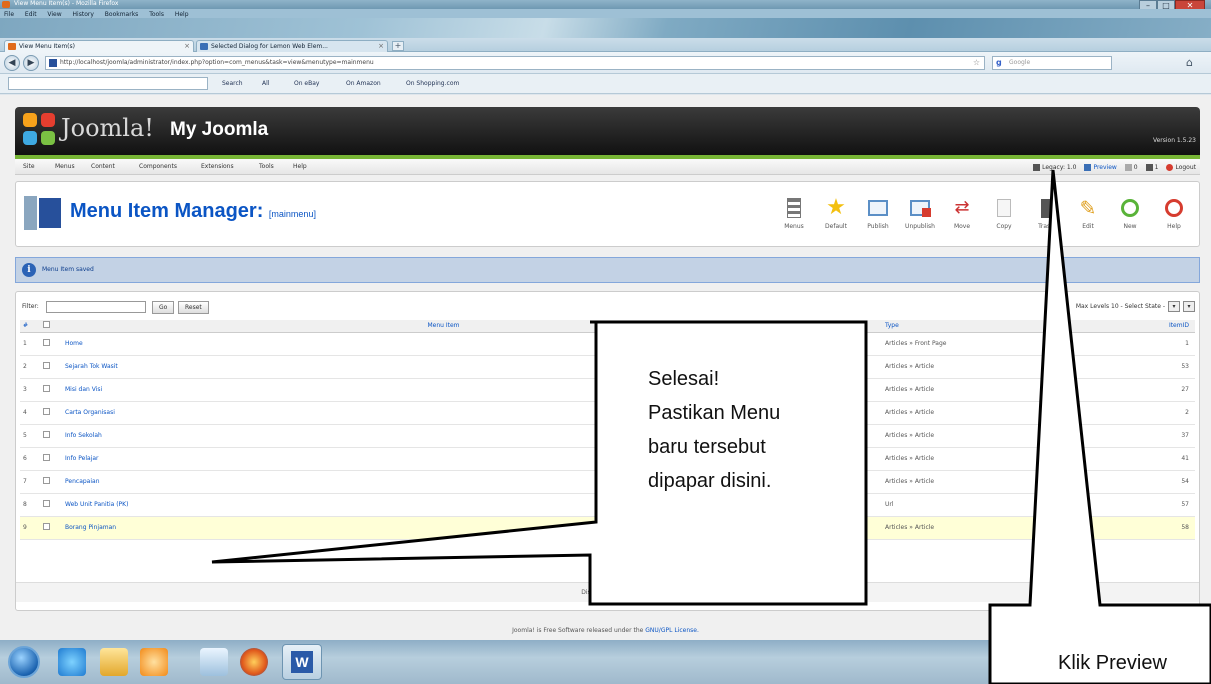 The width and height of the screenshot is (1211, 684). I want to click on callout-preview-text: Klik Preview, so click(1112, 663).